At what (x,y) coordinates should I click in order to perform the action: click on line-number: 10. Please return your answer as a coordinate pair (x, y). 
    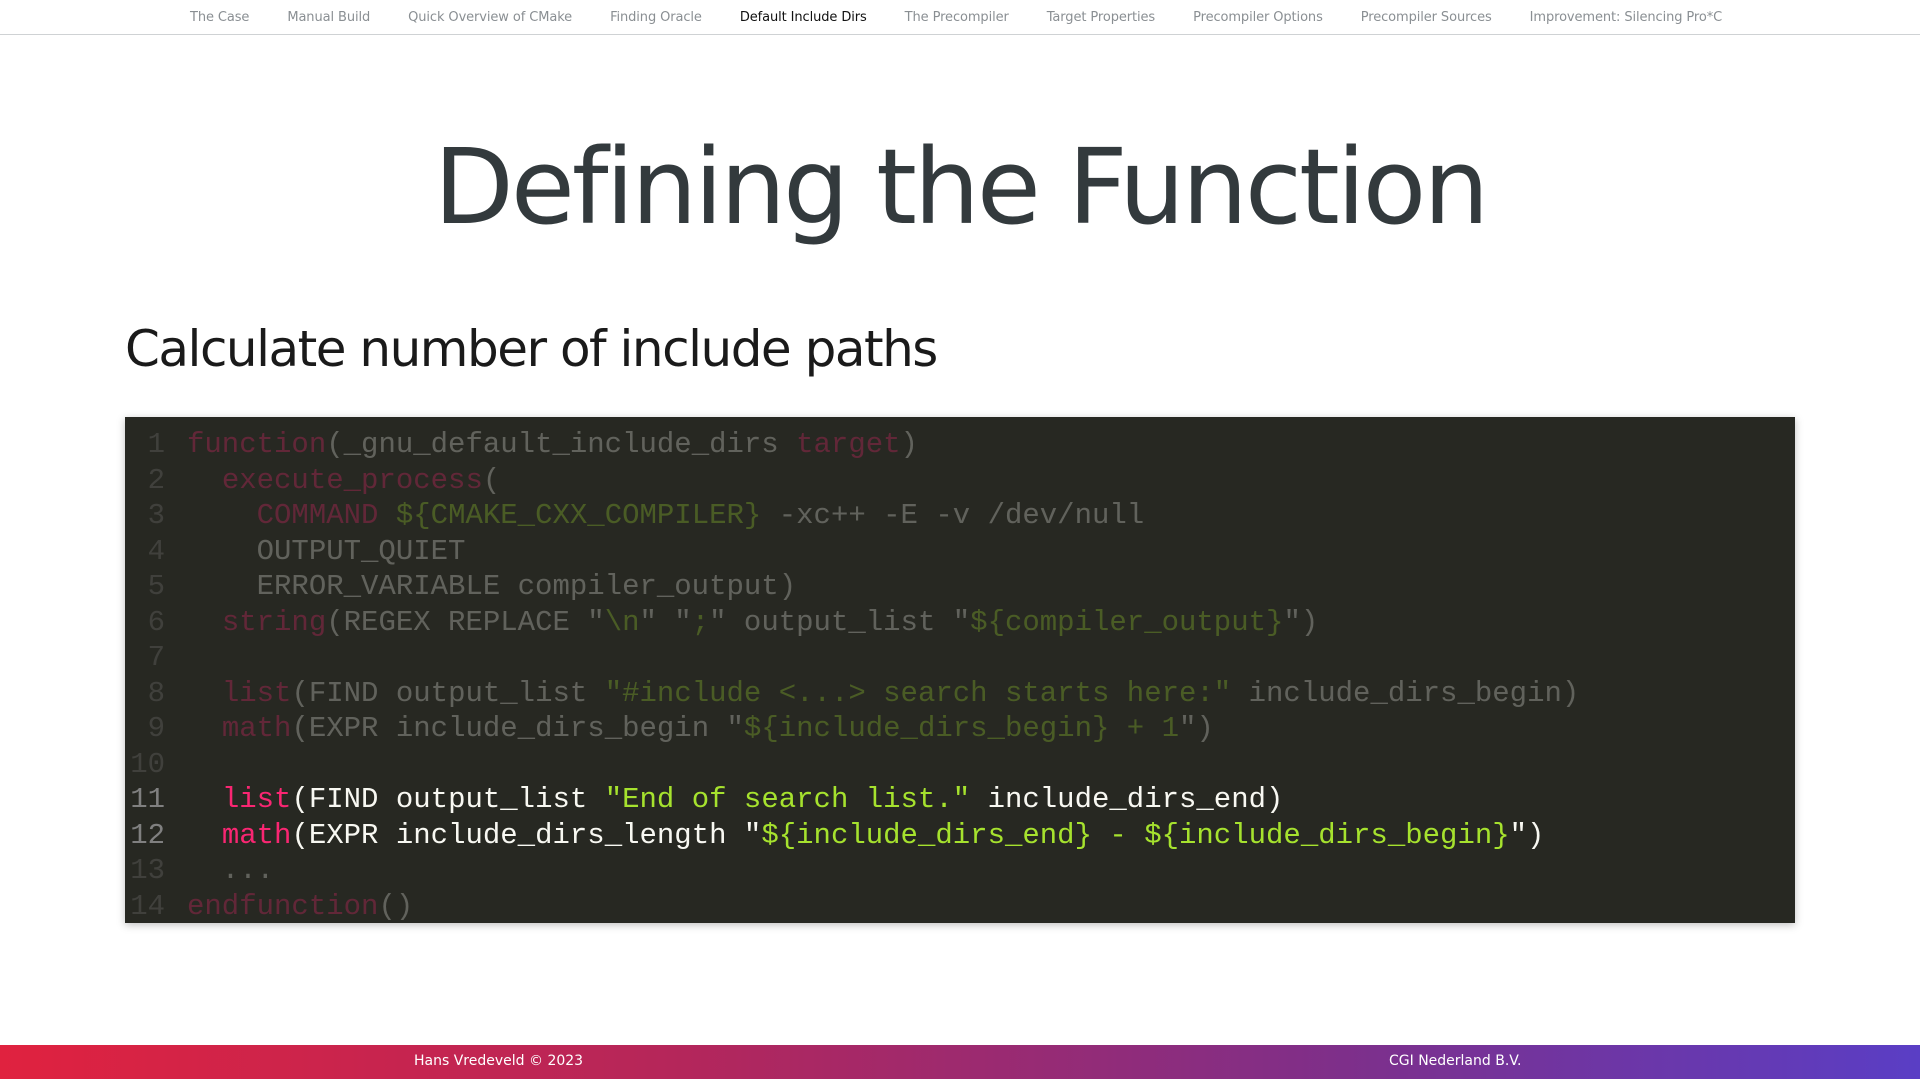
    Looking at the image, I should click on (147, 764).